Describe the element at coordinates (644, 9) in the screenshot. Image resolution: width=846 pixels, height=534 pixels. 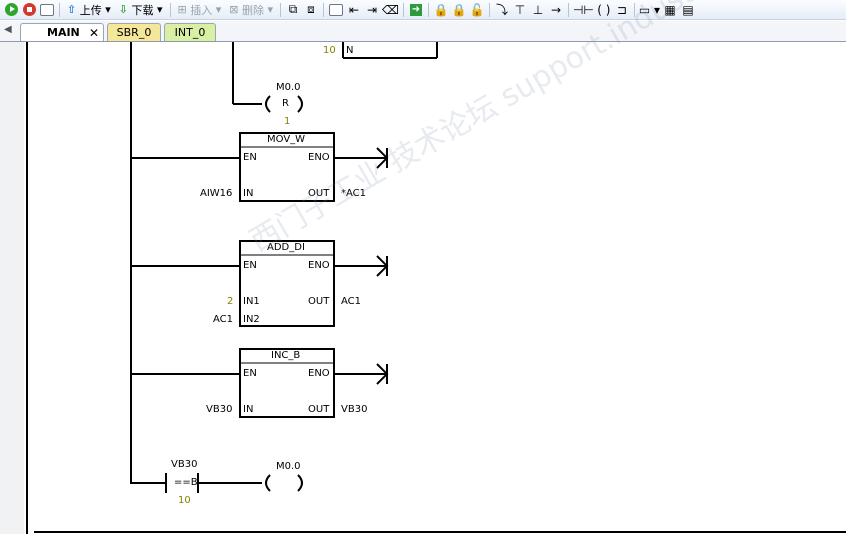
I see `comment-icon: ▭` at that location.